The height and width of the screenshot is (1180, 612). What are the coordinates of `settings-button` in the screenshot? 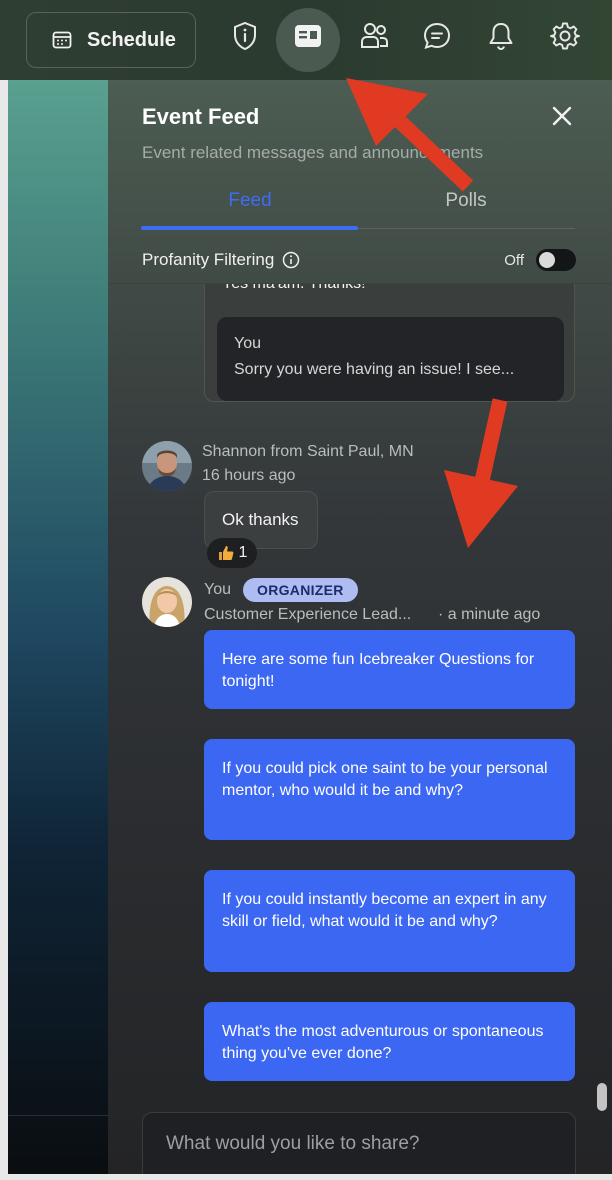 It's located at (565, 36).